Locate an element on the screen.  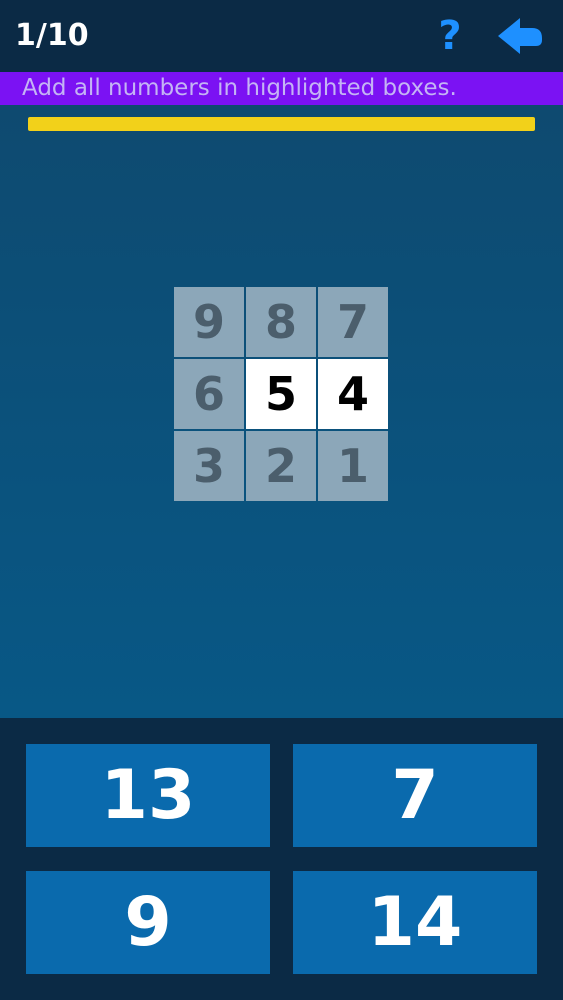
grid-cell: 9 is located at coordinates (209, 322).